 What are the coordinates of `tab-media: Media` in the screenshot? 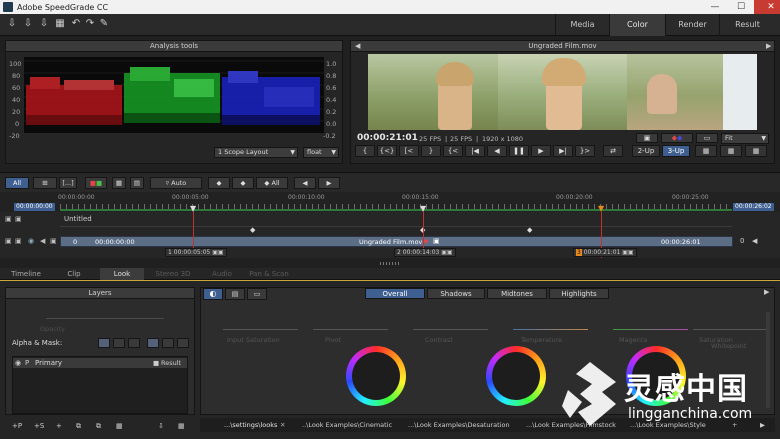 It's located at (582, 25).